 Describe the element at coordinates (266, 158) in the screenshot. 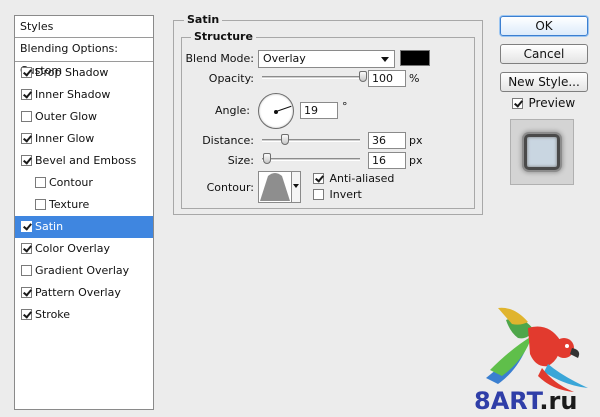

I see `size-slider-thumb` at that location.